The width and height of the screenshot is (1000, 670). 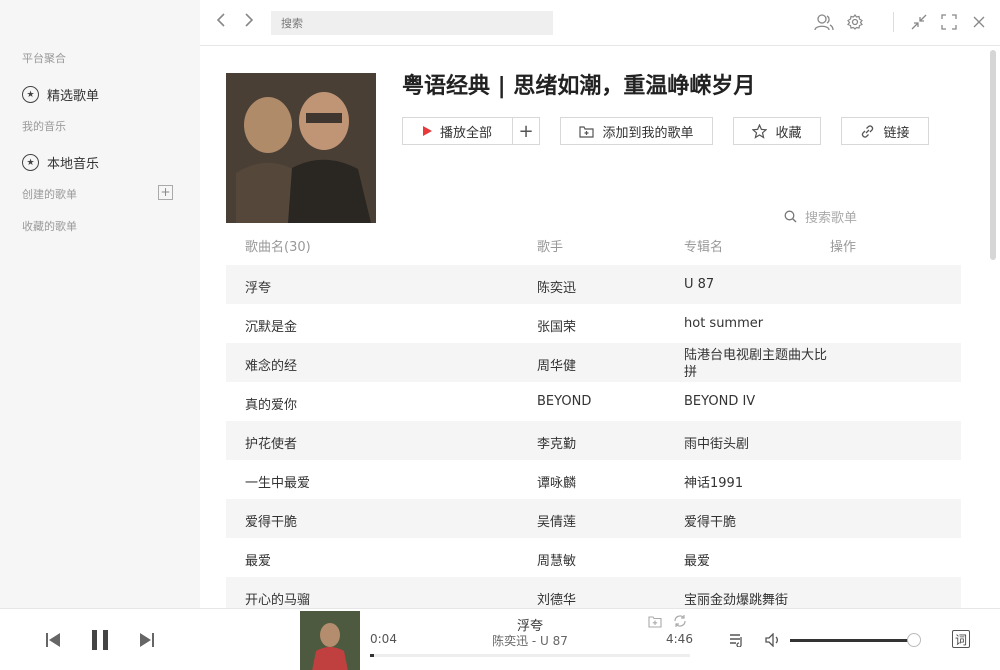 I want to click on song-album: 宝丽金劲爆跳舞街, so click(x=736, y=598).